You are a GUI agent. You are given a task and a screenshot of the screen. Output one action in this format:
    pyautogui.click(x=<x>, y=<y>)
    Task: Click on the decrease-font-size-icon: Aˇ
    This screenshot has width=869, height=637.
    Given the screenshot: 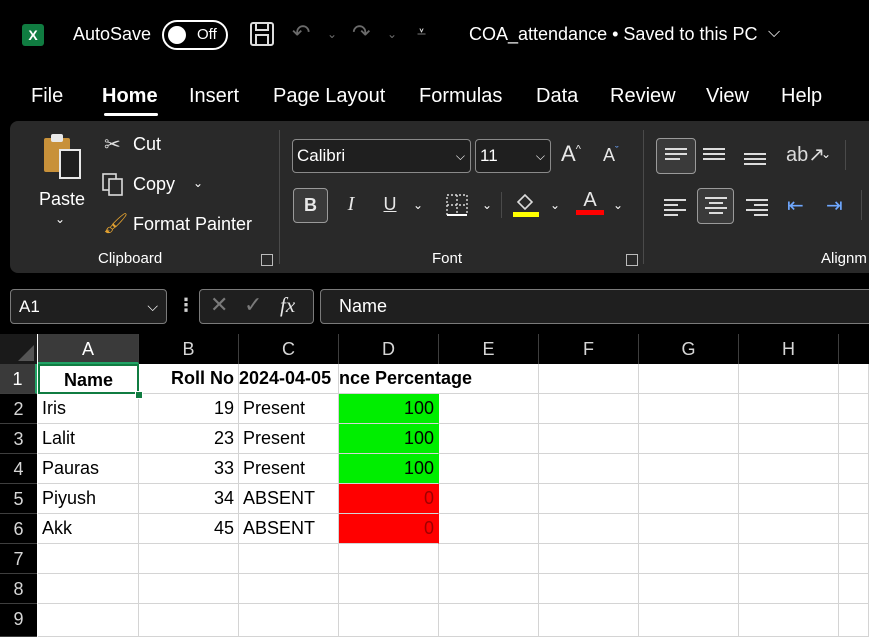 What is the action you would take?
    pyautogui.click(x=611, y=155)
    